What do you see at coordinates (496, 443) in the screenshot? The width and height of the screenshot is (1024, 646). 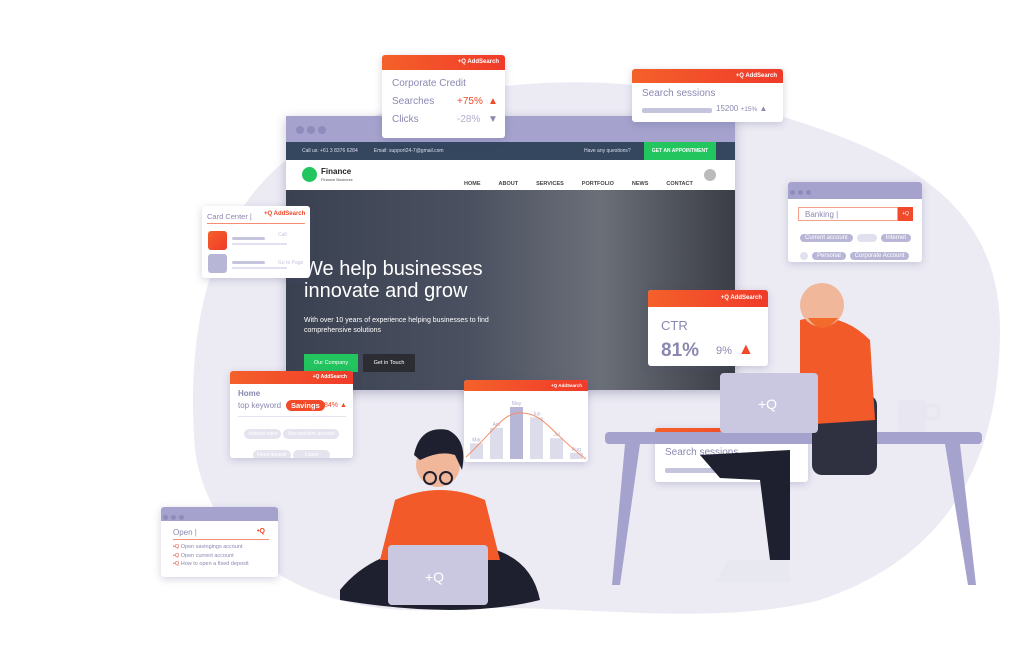 I see `chart-bar-apr` at bounding box center [496, 443].